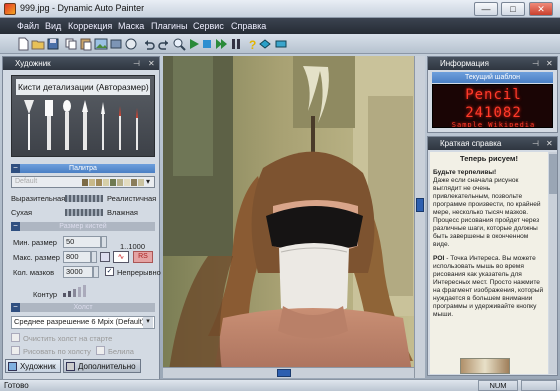 Image resolution: width=560 pixels, height=391 pixels. I want to click on play-fast-icon, so click(221, 44).